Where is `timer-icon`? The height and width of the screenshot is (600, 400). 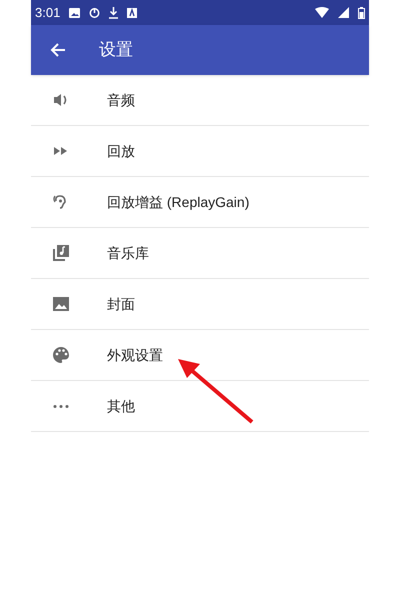 timer-icon is located at coordinates (94, 12).